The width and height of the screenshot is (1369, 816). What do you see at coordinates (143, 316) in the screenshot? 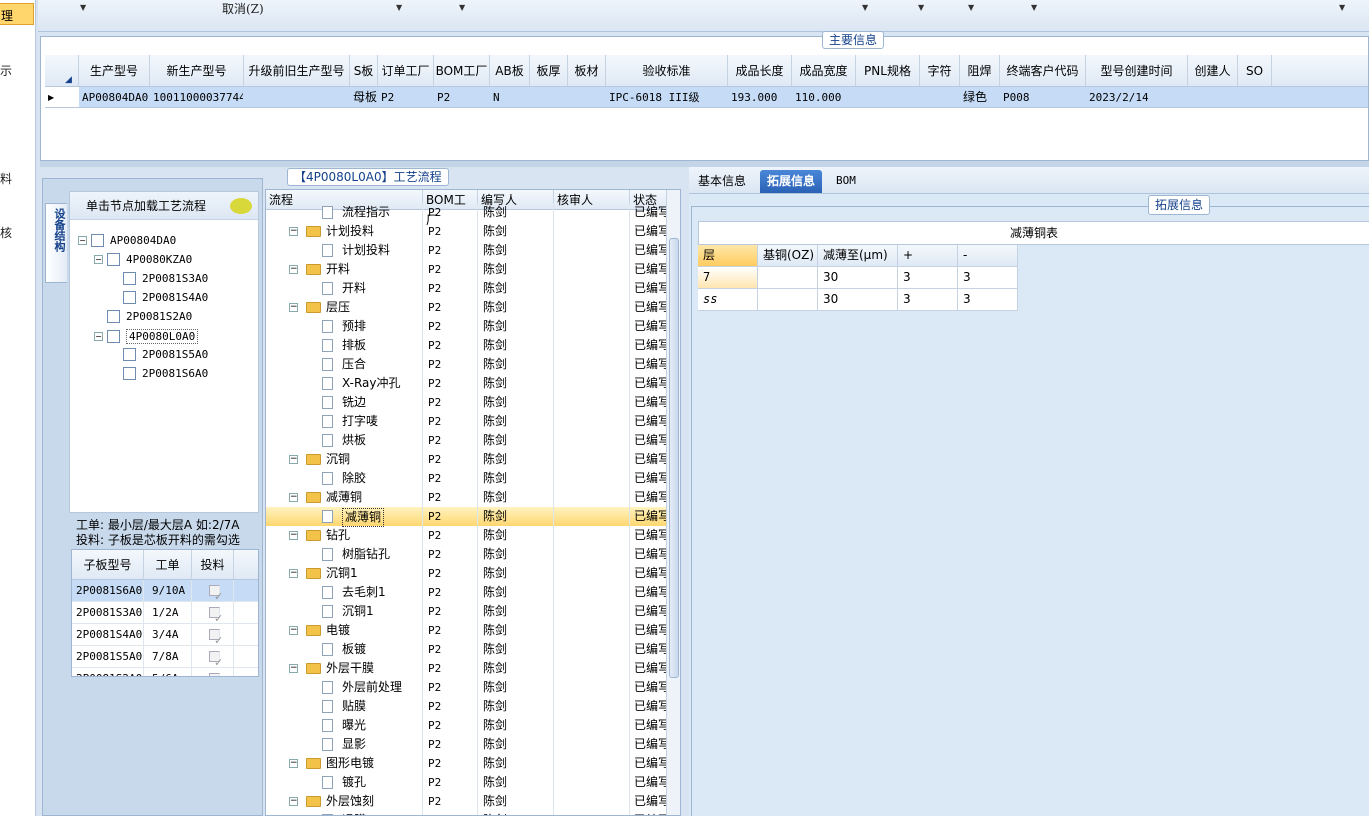
I see `tree-node: 2P0081S2A0` at bounding box center [143, 316].